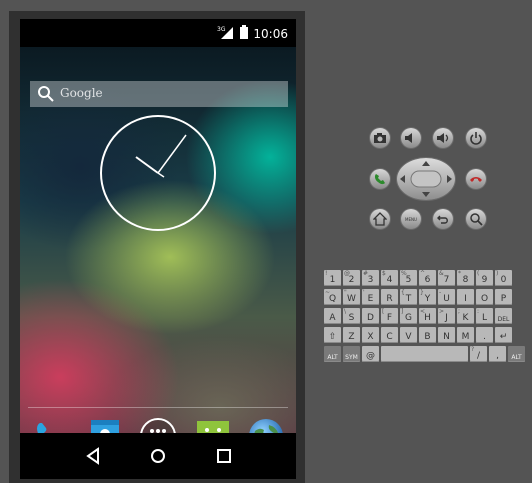  I want to click on network-type-label: 3G, so click(221, 29).